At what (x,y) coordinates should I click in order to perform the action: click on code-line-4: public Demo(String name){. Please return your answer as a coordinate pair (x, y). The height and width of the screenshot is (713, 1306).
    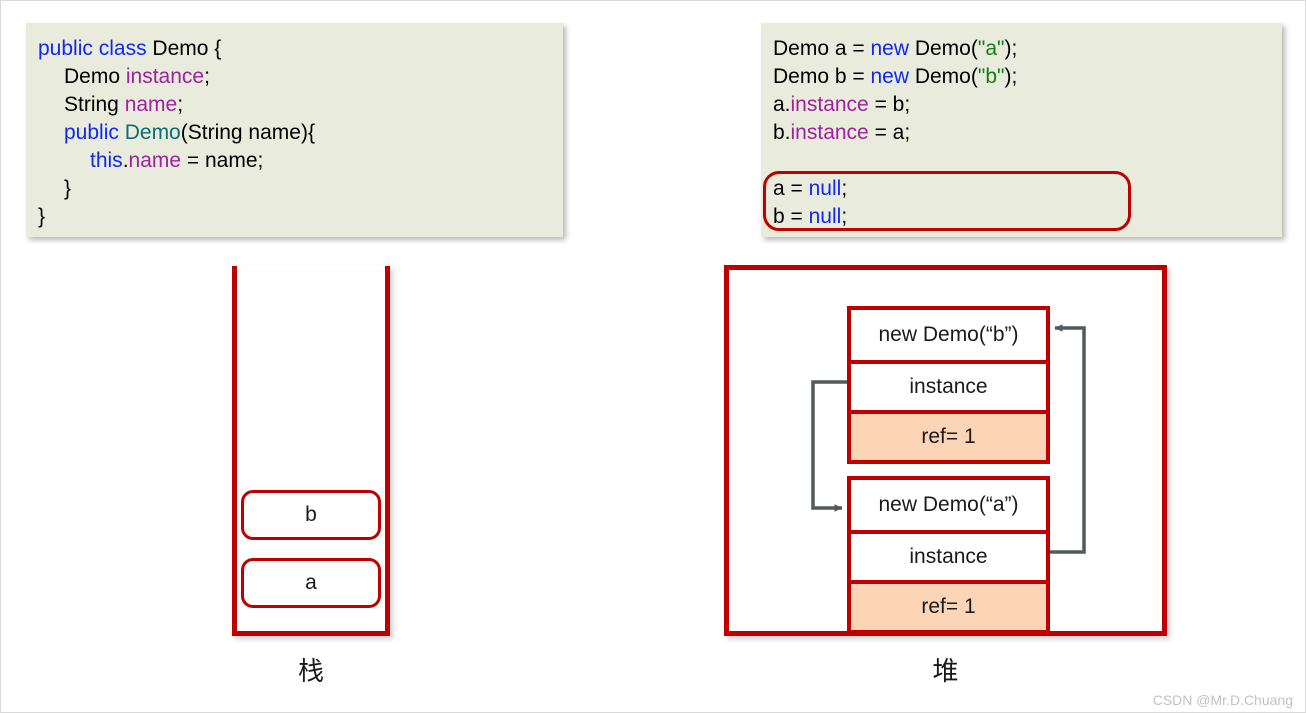
    Looking at the image, I should click on (189, 132).